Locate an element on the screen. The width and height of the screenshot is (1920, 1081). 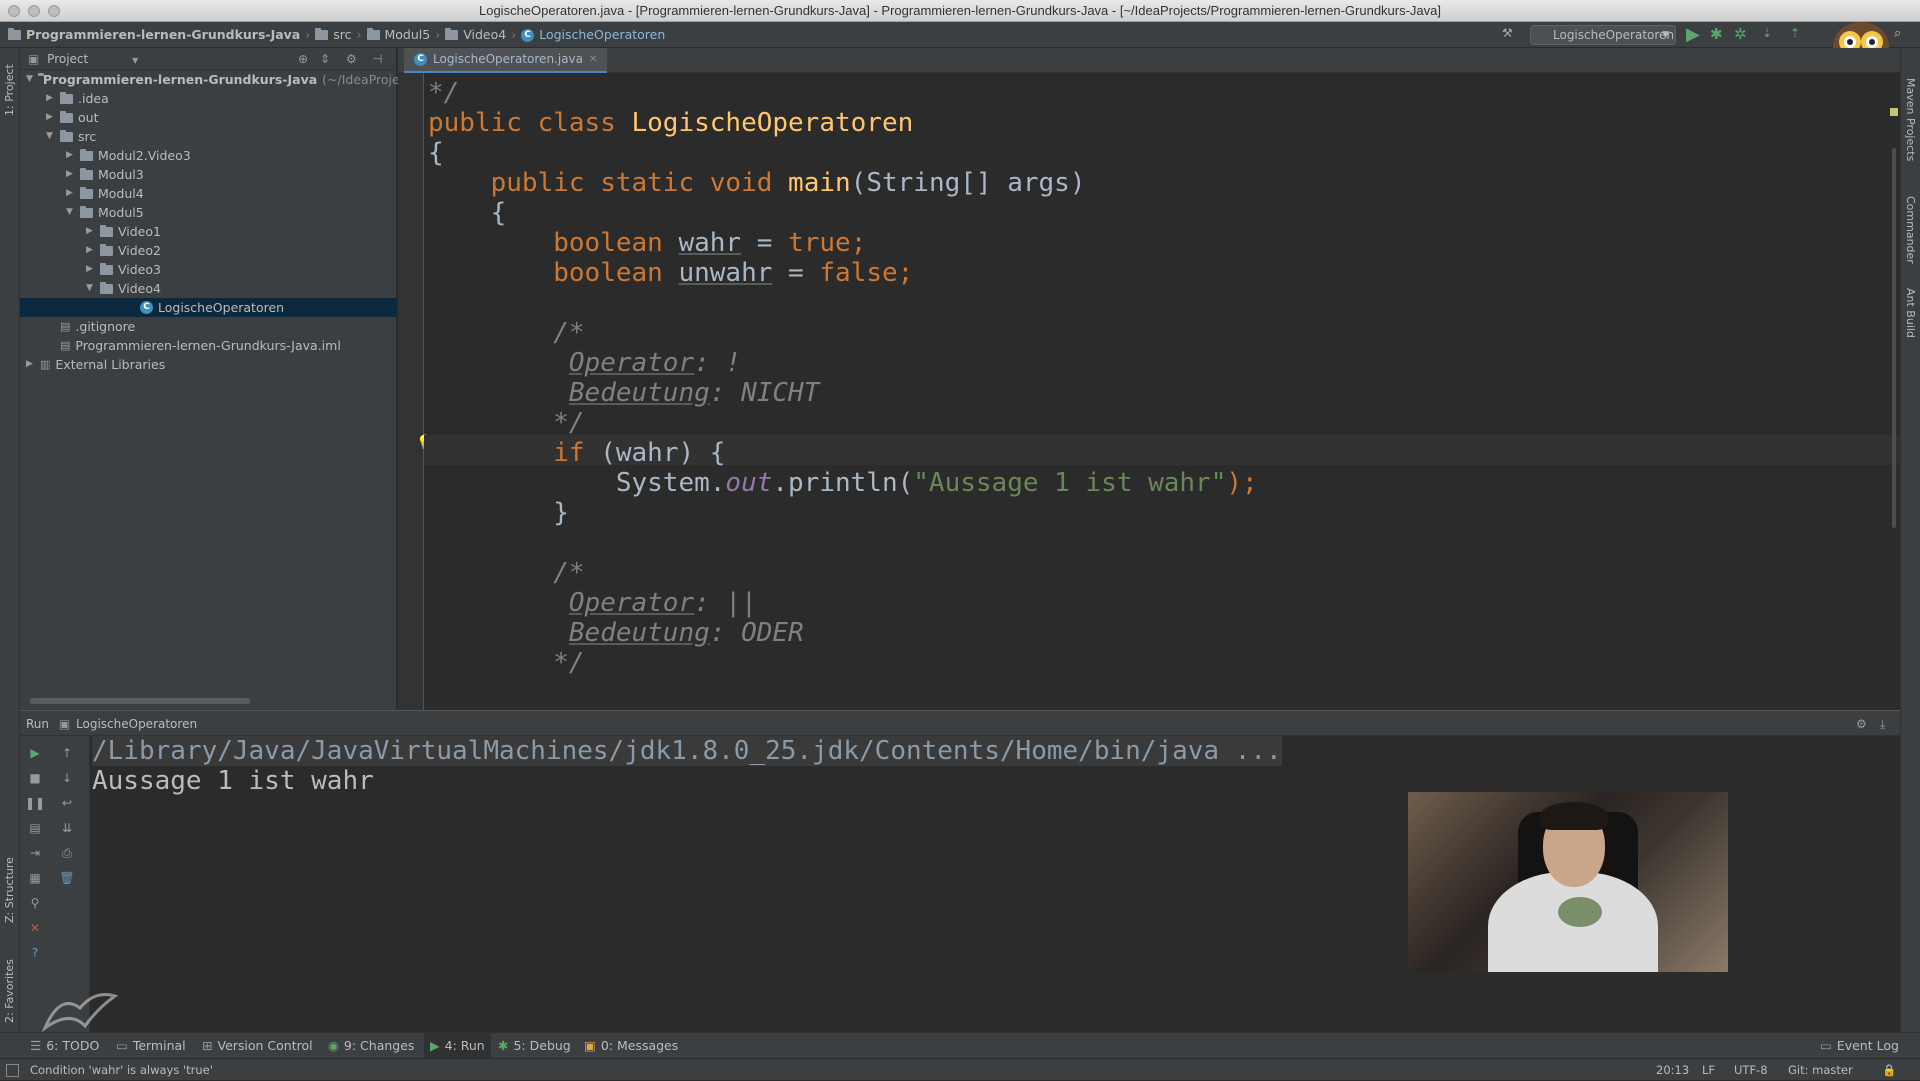
hide-panel-icon: ⊣ is located at coordinates (377, 59).